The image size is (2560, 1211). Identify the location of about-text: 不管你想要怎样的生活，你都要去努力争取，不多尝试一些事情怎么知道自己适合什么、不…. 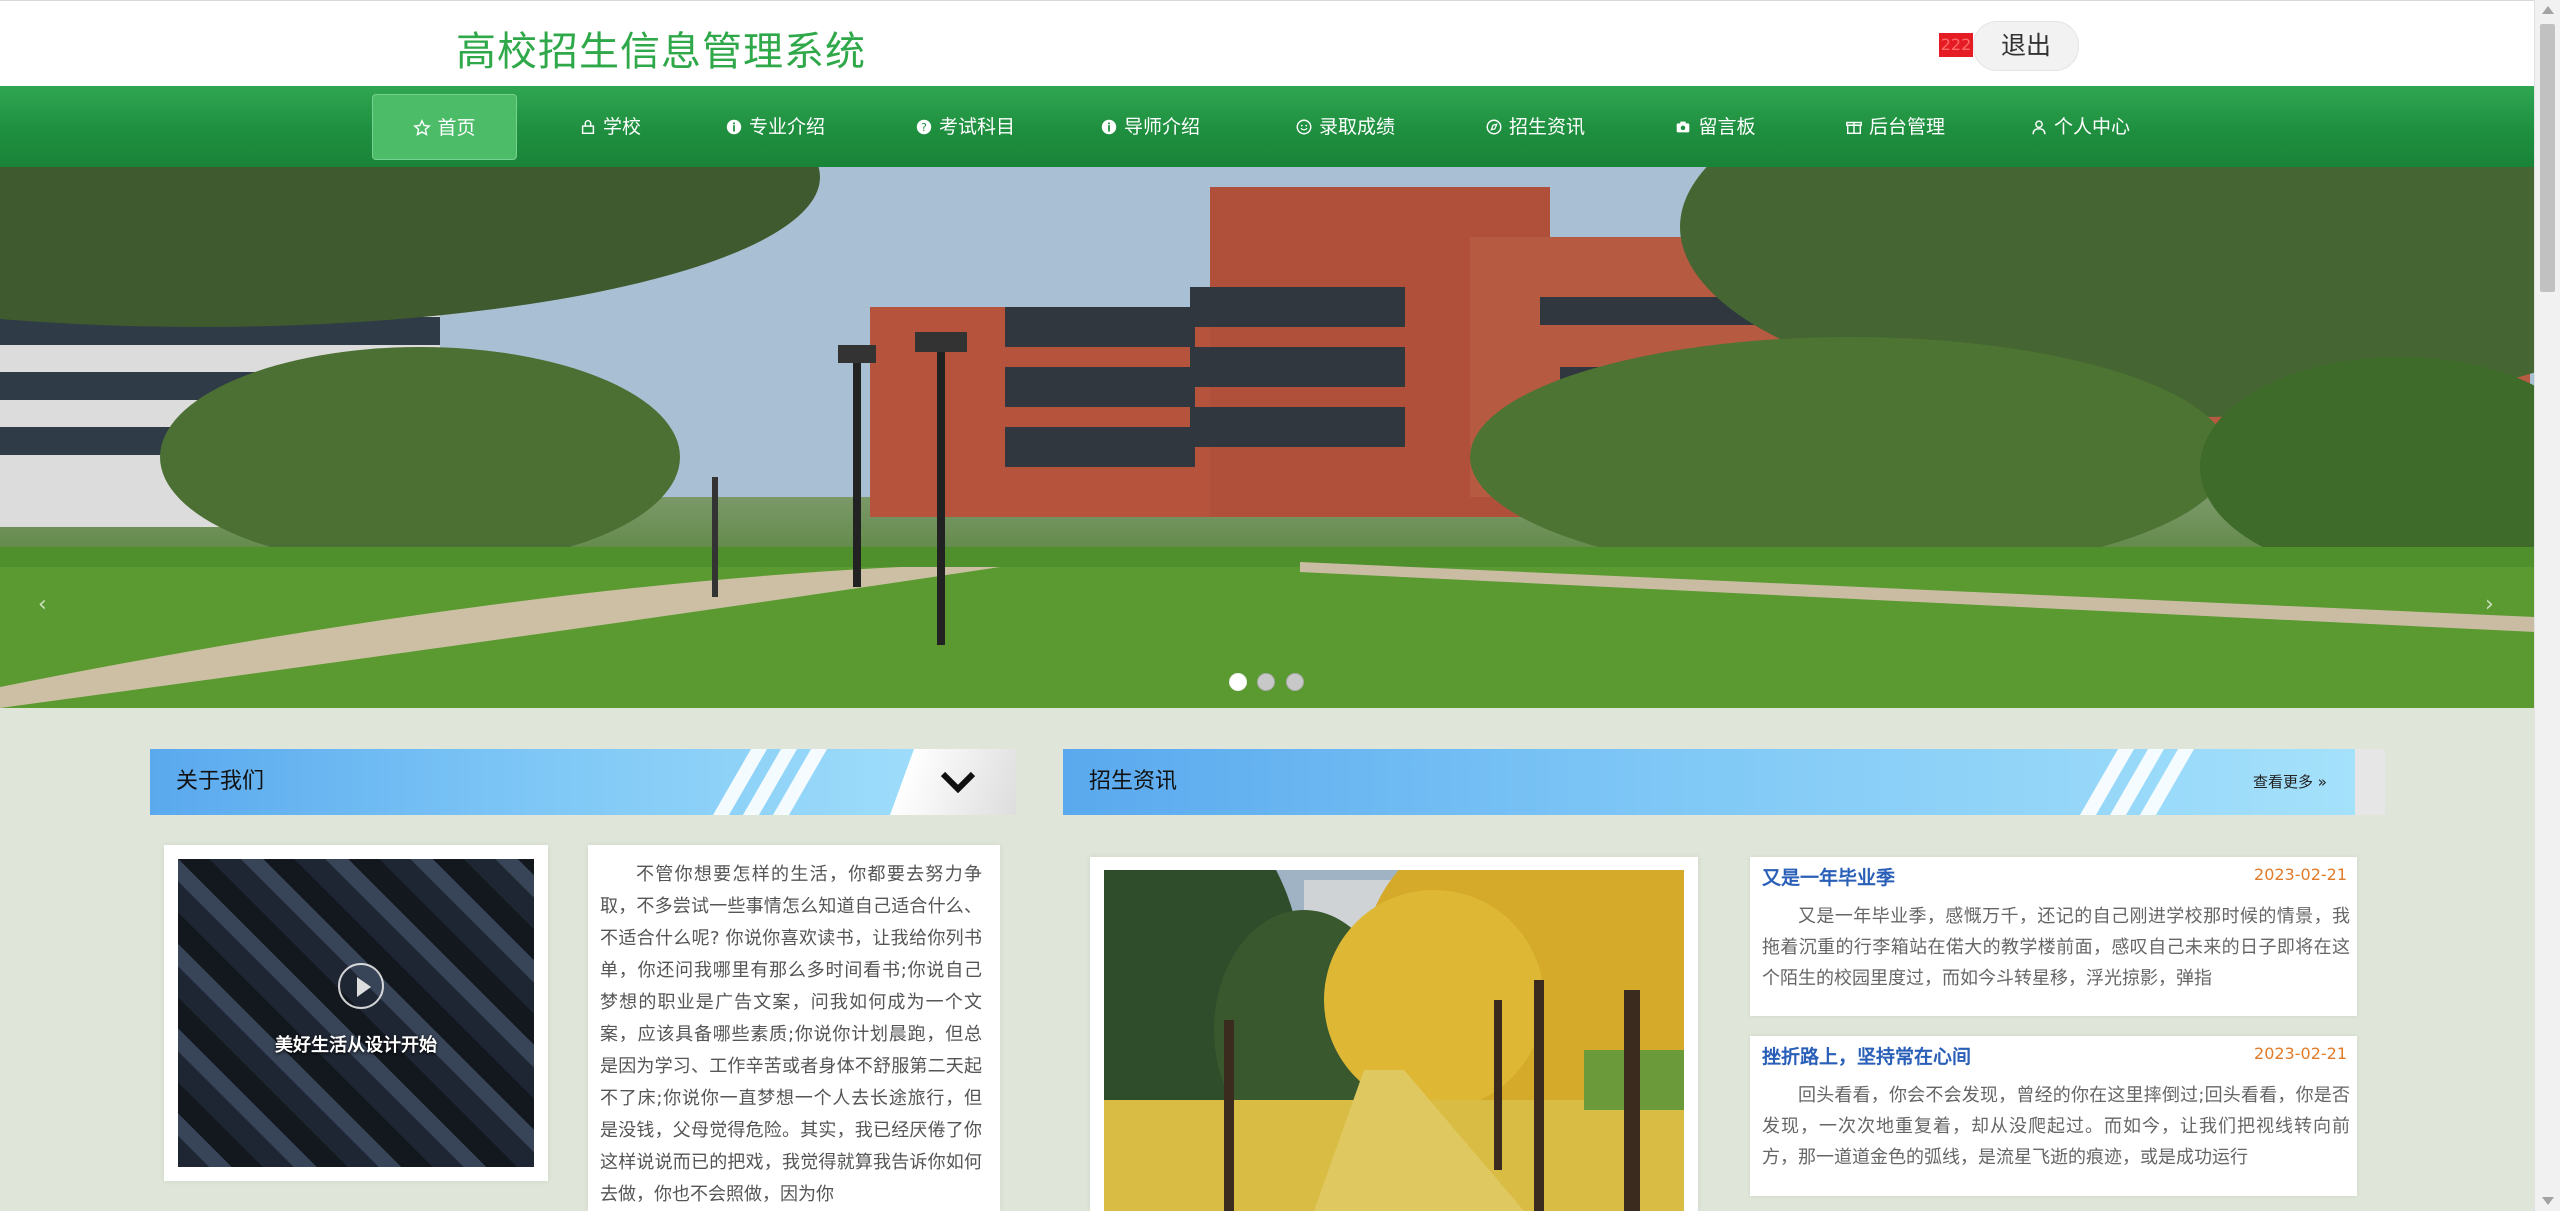
(791, 1034).